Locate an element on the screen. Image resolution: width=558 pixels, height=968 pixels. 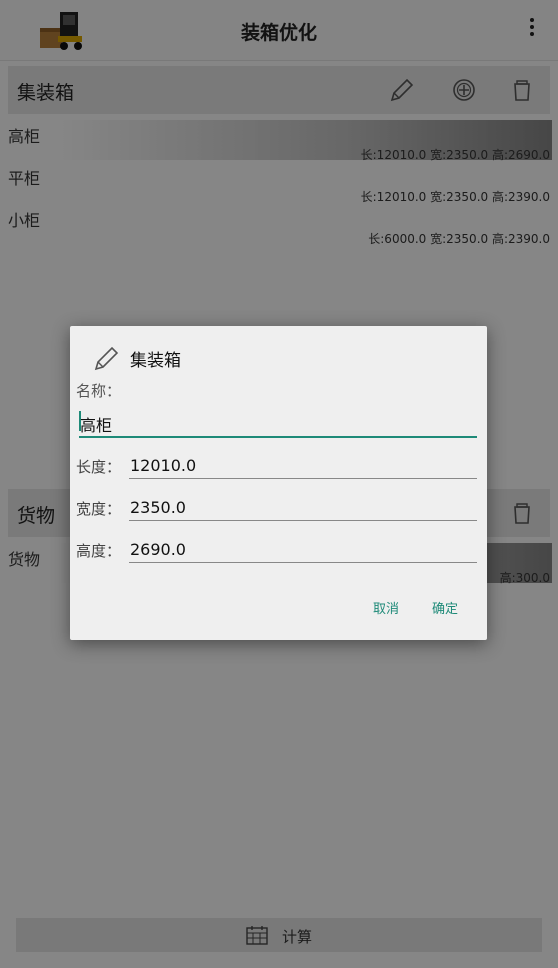
dialog-title: 集装箱 is located at coordinates (155, 361).